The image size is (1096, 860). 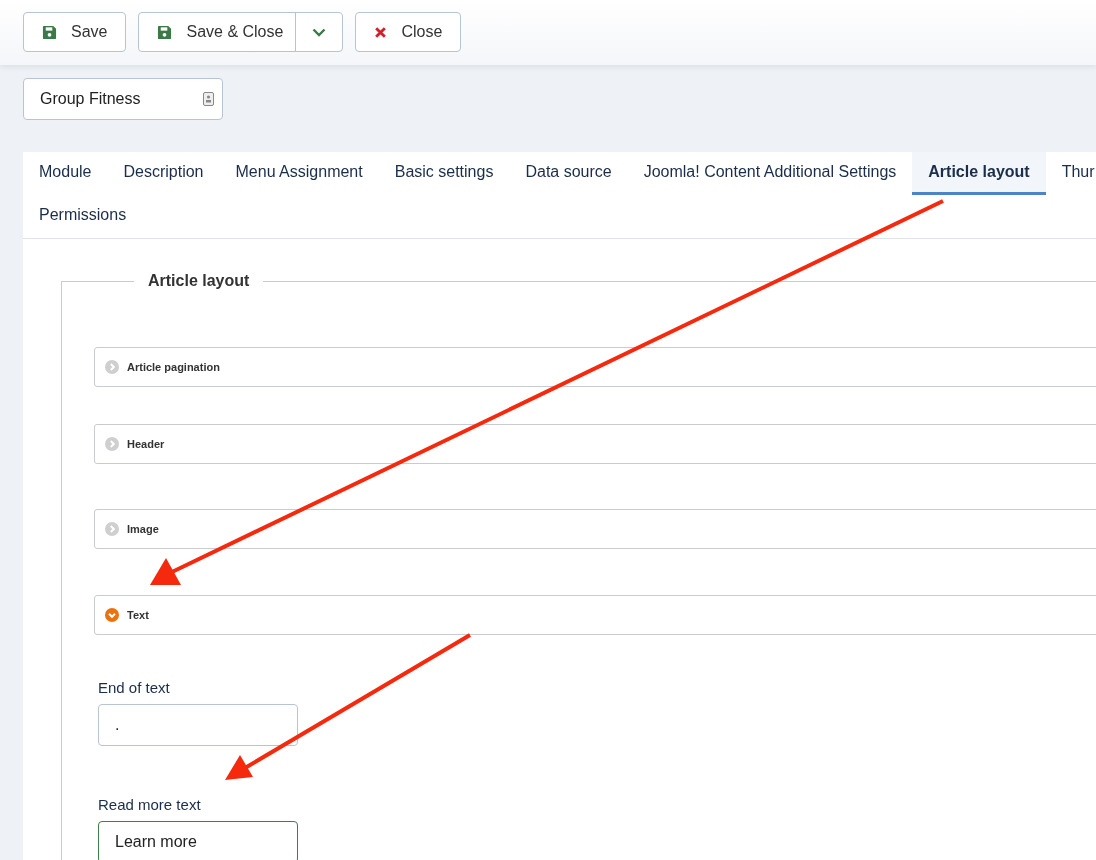 What do you see at coordinates (1070, 173) in the screenshot?
I see `tab: Thur` at bounding box center [1070, 173].